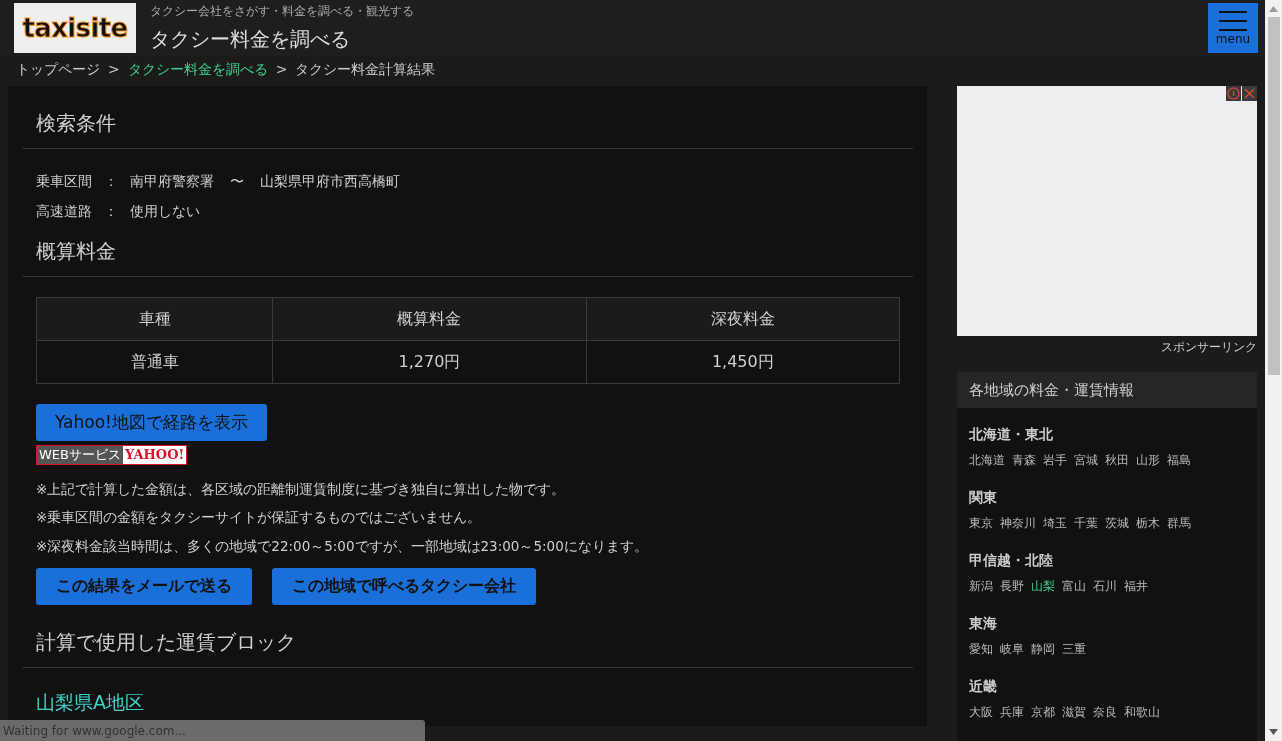 Image resolution: width=1282 pixels, height=741 pixels. What do you see at coordinates (429, 362) in the screenshot?
I see `table-cell: 1,270円` at bounding box center [429, 362].